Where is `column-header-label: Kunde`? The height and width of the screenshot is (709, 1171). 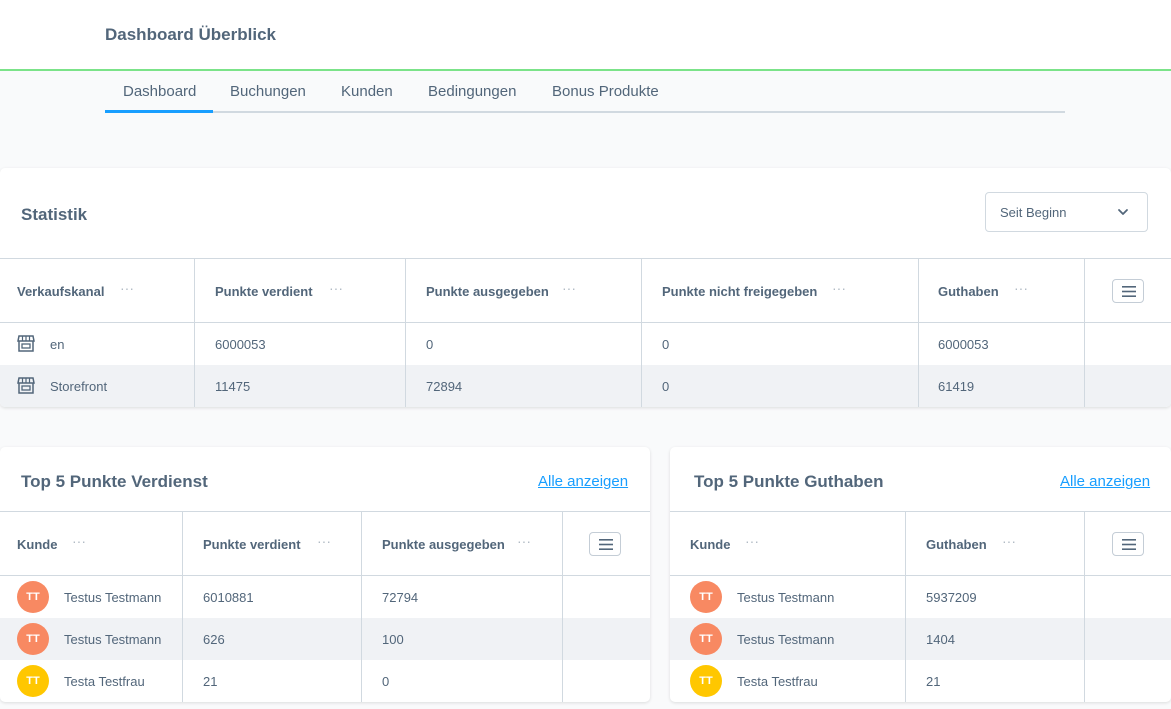
column-header-label: Kunde is located at coordinates (37, 544).